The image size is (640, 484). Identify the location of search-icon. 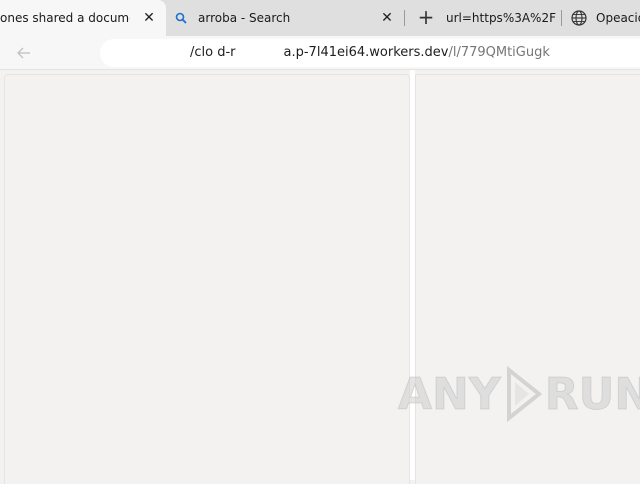
(181, 18).